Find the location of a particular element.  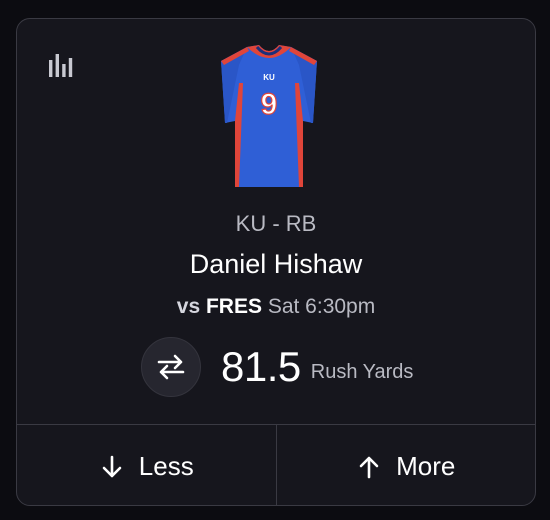

arrow-down-icon is located at coordinates (112, 466).